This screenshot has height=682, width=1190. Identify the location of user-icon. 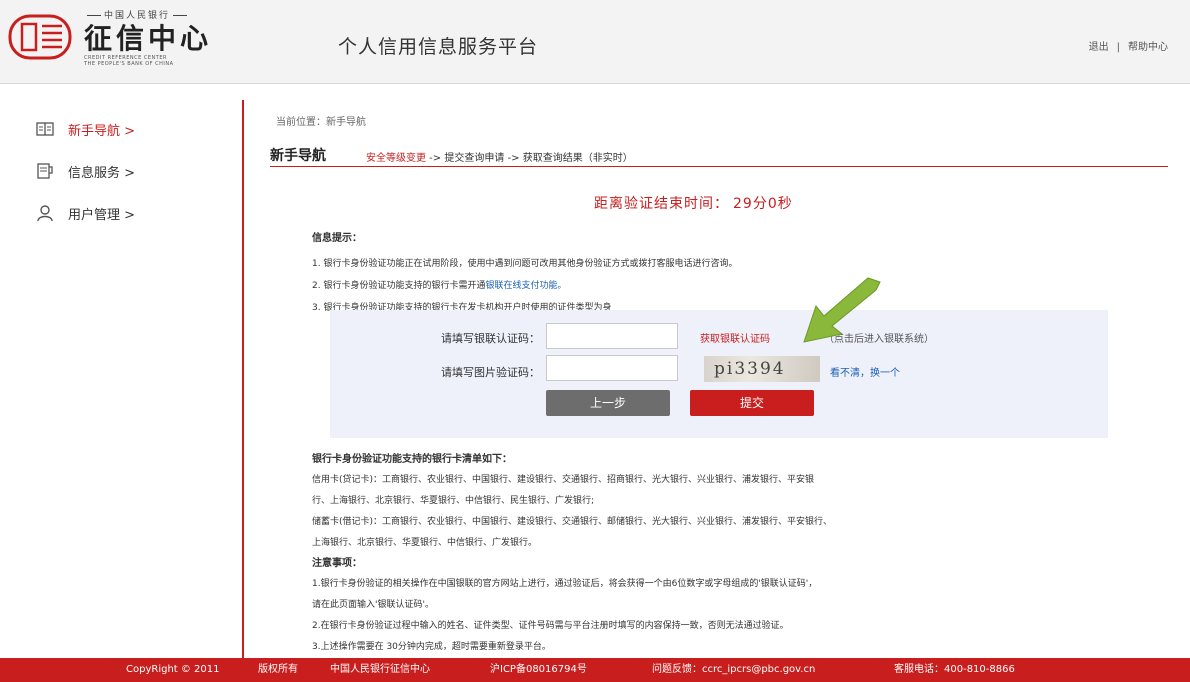
(45, 213).